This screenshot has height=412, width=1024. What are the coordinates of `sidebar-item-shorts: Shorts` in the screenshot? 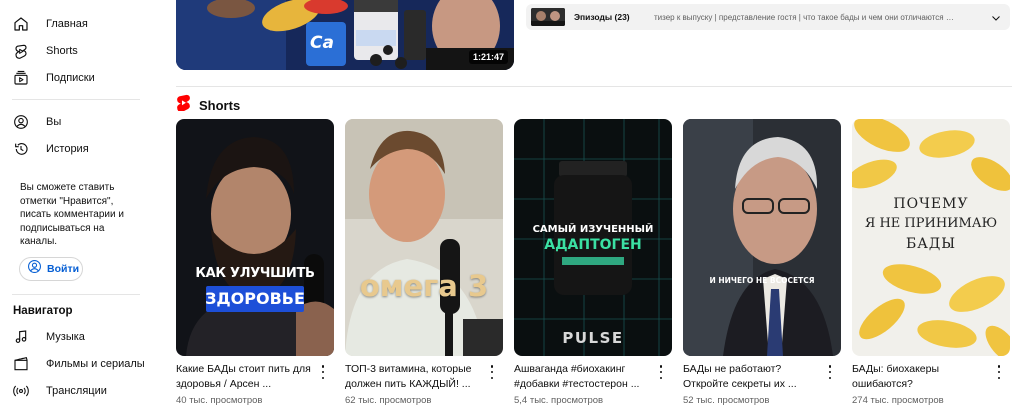 It's located at (76, 50).